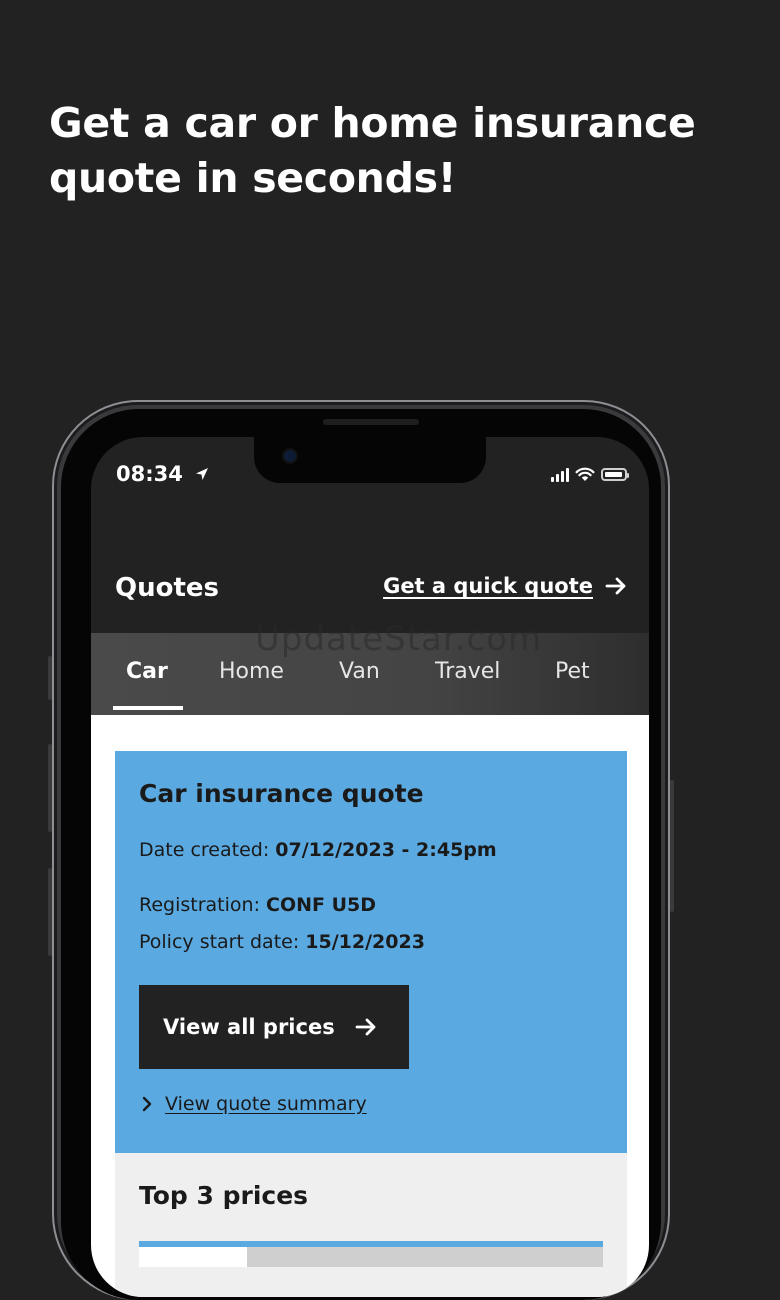  What do you see at coordinates (371, 1257) in the screenshot?
I see `top-prices-tab-strip` at bounding box center [371, 1257].